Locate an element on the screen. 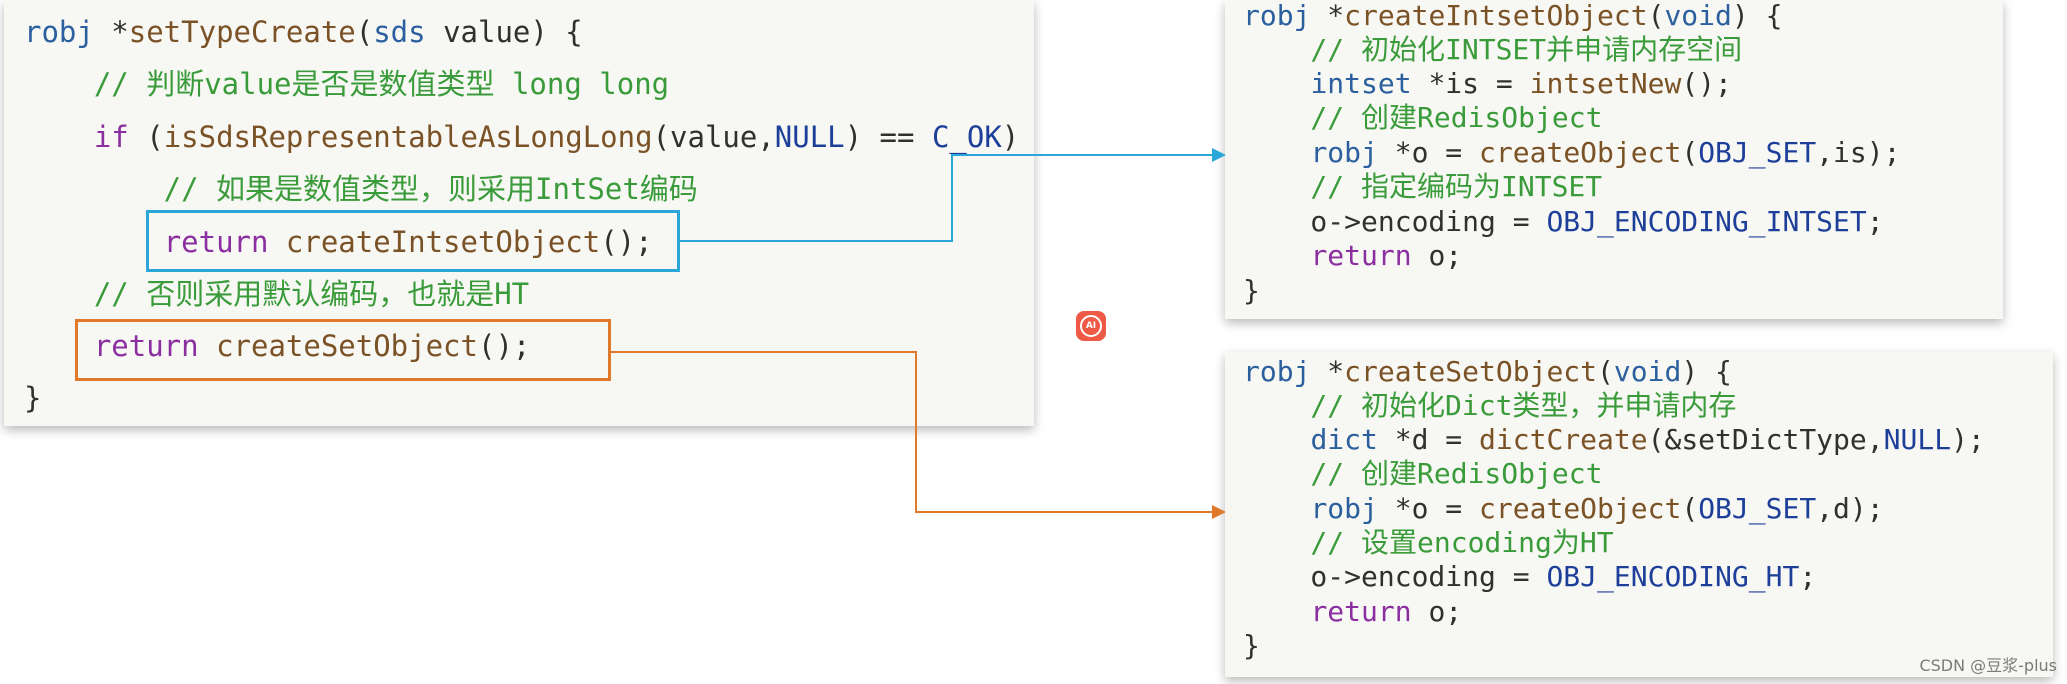  arrow-ht-head is located at coordinates (1219, 512).